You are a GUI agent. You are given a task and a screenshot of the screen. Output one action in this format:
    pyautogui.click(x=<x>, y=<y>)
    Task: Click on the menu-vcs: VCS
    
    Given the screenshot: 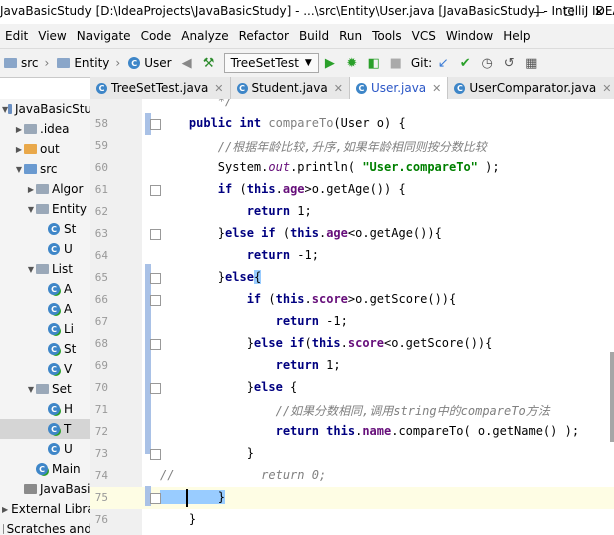 What is the action you would take?
    pyautogui.click(x=424, y=36)
    